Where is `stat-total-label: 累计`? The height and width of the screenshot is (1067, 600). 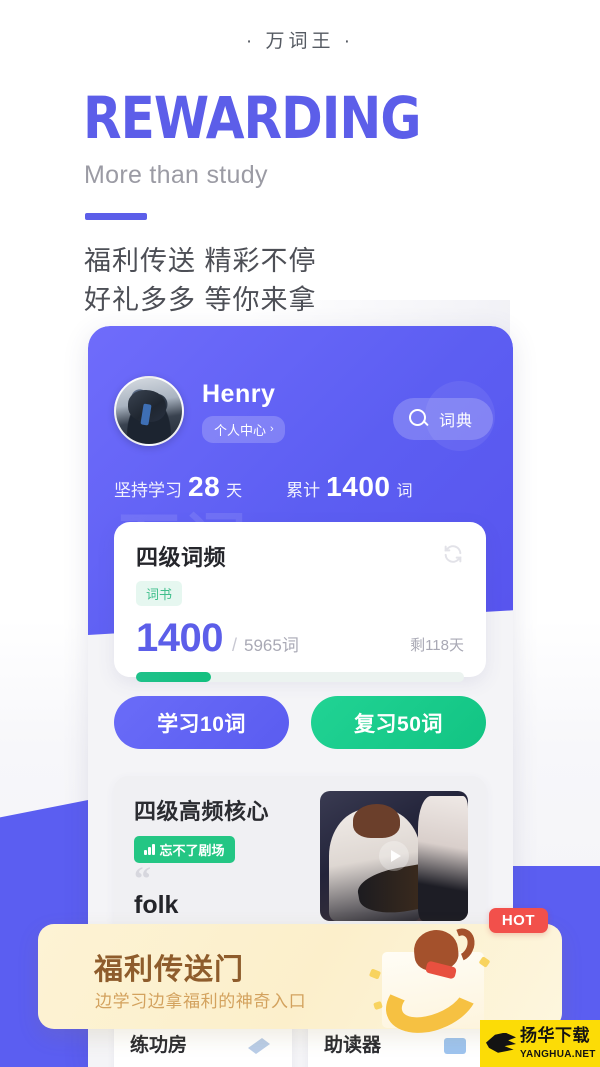 stat-total-label: 累计 is located at coordinates (303, 490).